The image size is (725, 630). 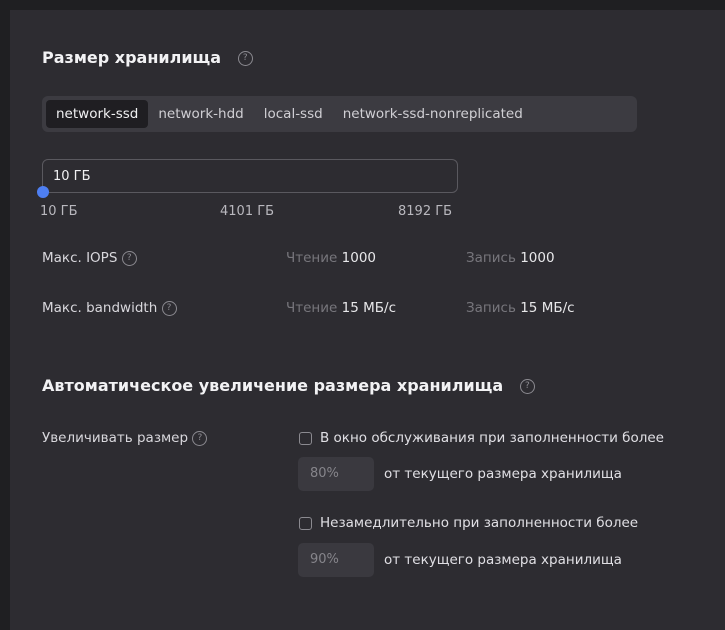 I want to click on bandwidth-write: Запись 15 МБ/с, so click(x=520, y=308).